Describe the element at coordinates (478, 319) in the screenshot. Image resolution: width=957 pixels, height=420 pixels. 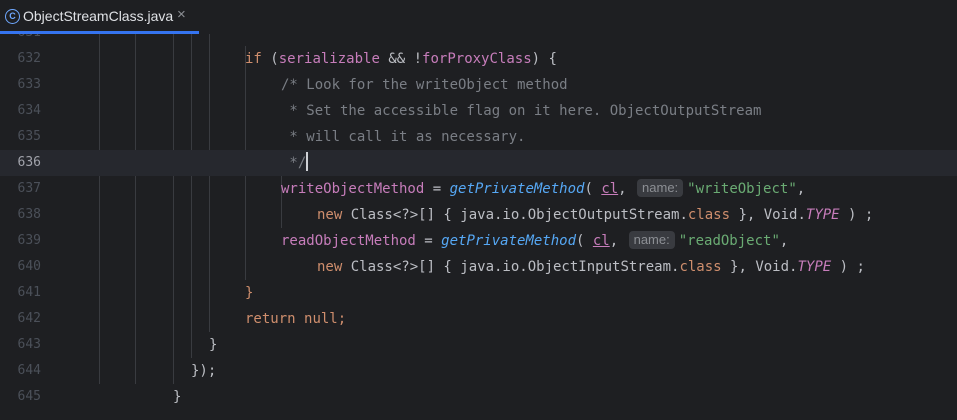
I see `code-line: 642 return null;` at that location.